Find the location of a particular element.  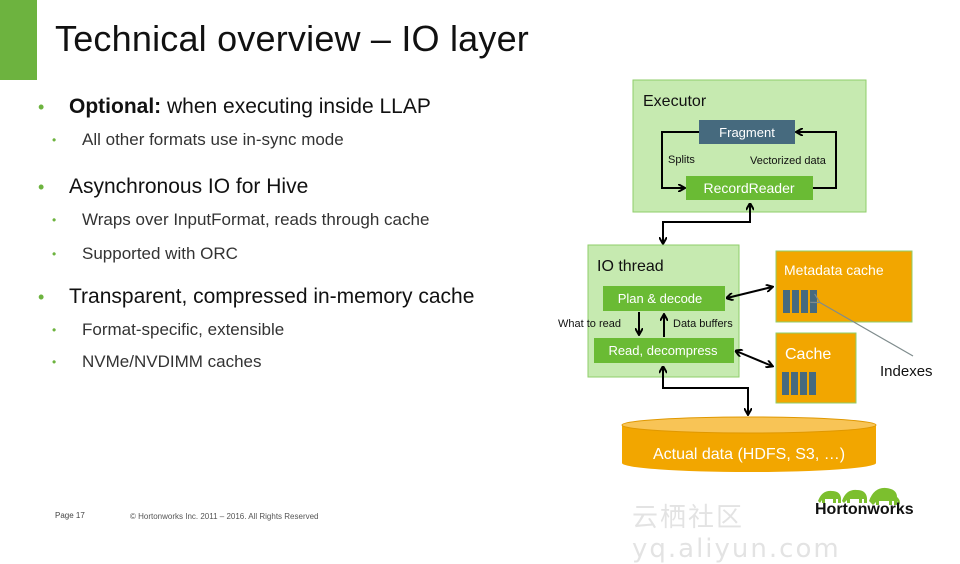

actual-data-cylinder is located at coordinates (749, 444).